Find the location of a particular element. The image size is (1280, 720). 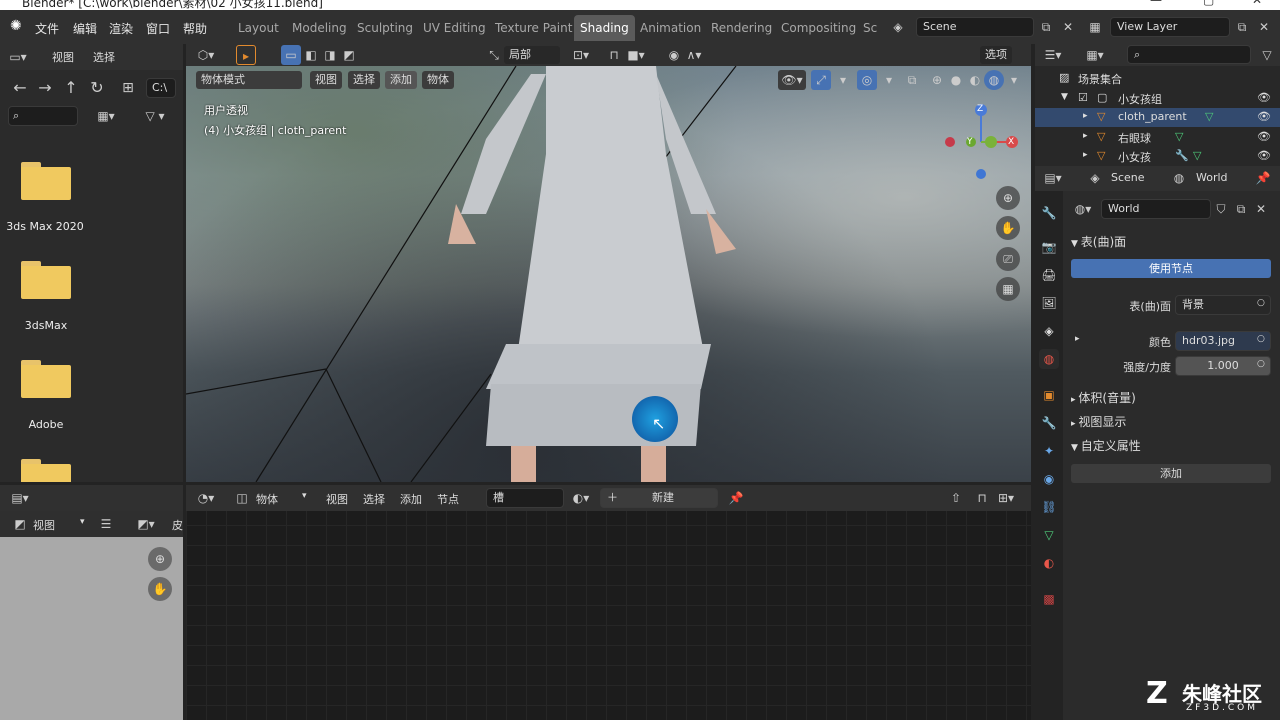

image-name: 皮 is located at coordinates (177, 525).